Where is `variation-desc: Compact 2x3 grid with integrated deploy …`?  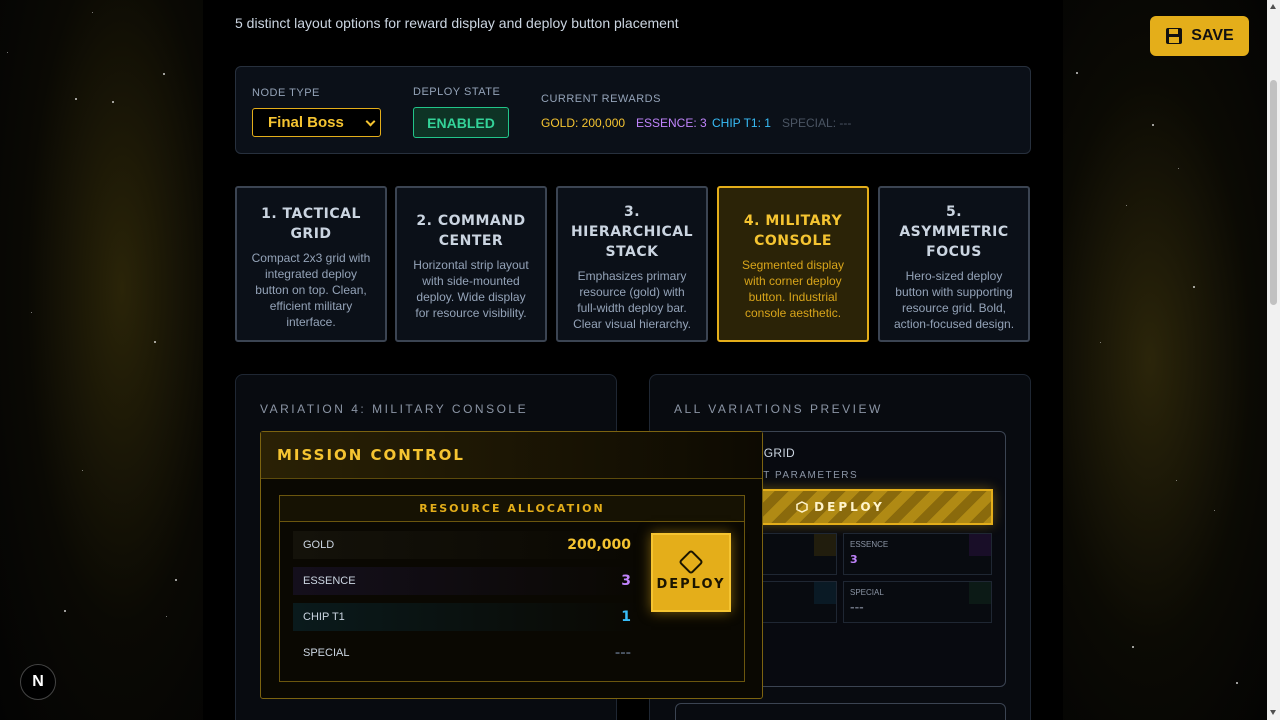 variation-desc: Compact 2x3 grid with integrated deploy … is located at coordinates (311, 290).